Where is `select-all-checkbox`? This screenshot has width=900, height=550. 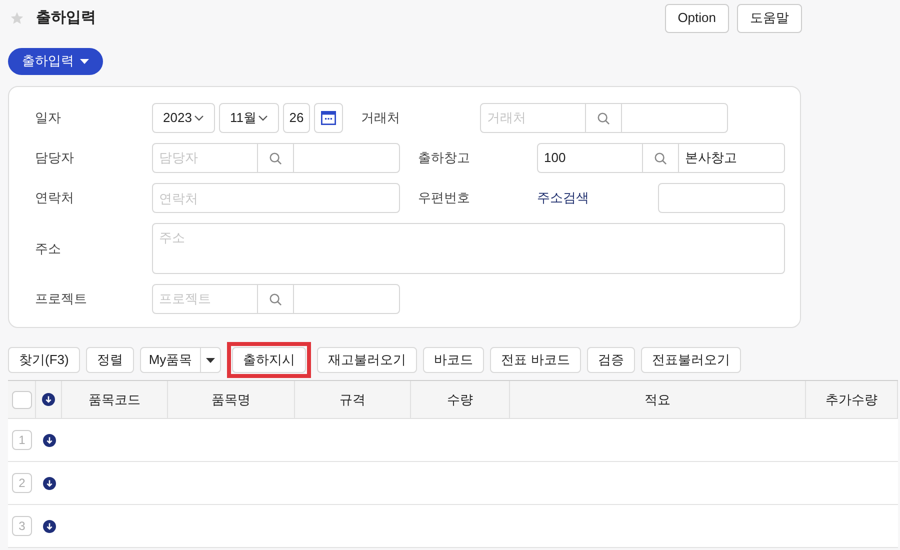 select-all-checkbox is located at coordinates (22, 399).